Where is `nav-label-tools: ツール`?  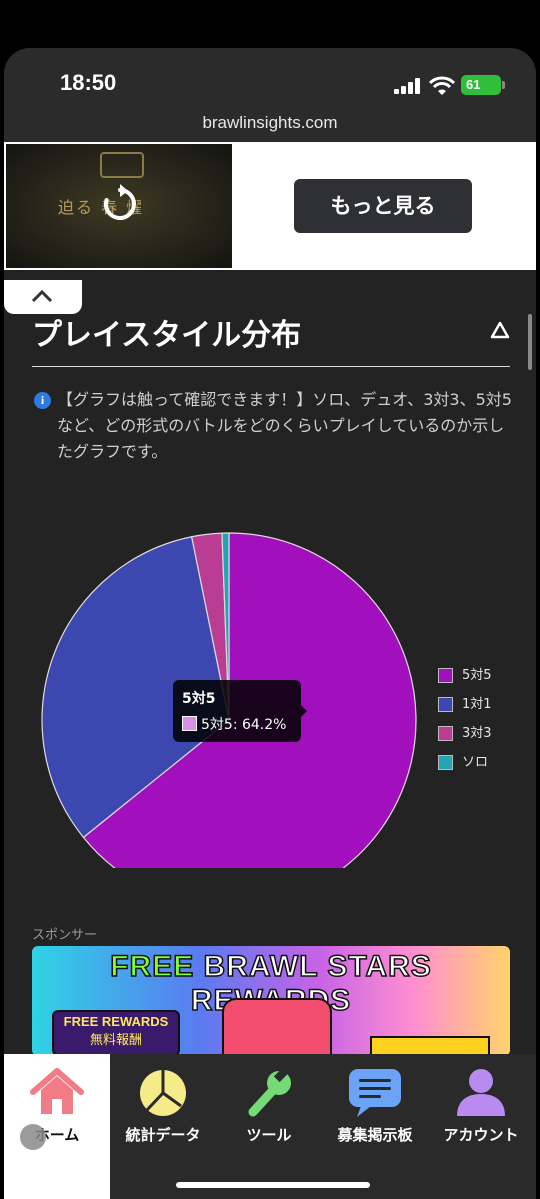
nav-label-tools: ツール is located at coordinates (269, 1135).